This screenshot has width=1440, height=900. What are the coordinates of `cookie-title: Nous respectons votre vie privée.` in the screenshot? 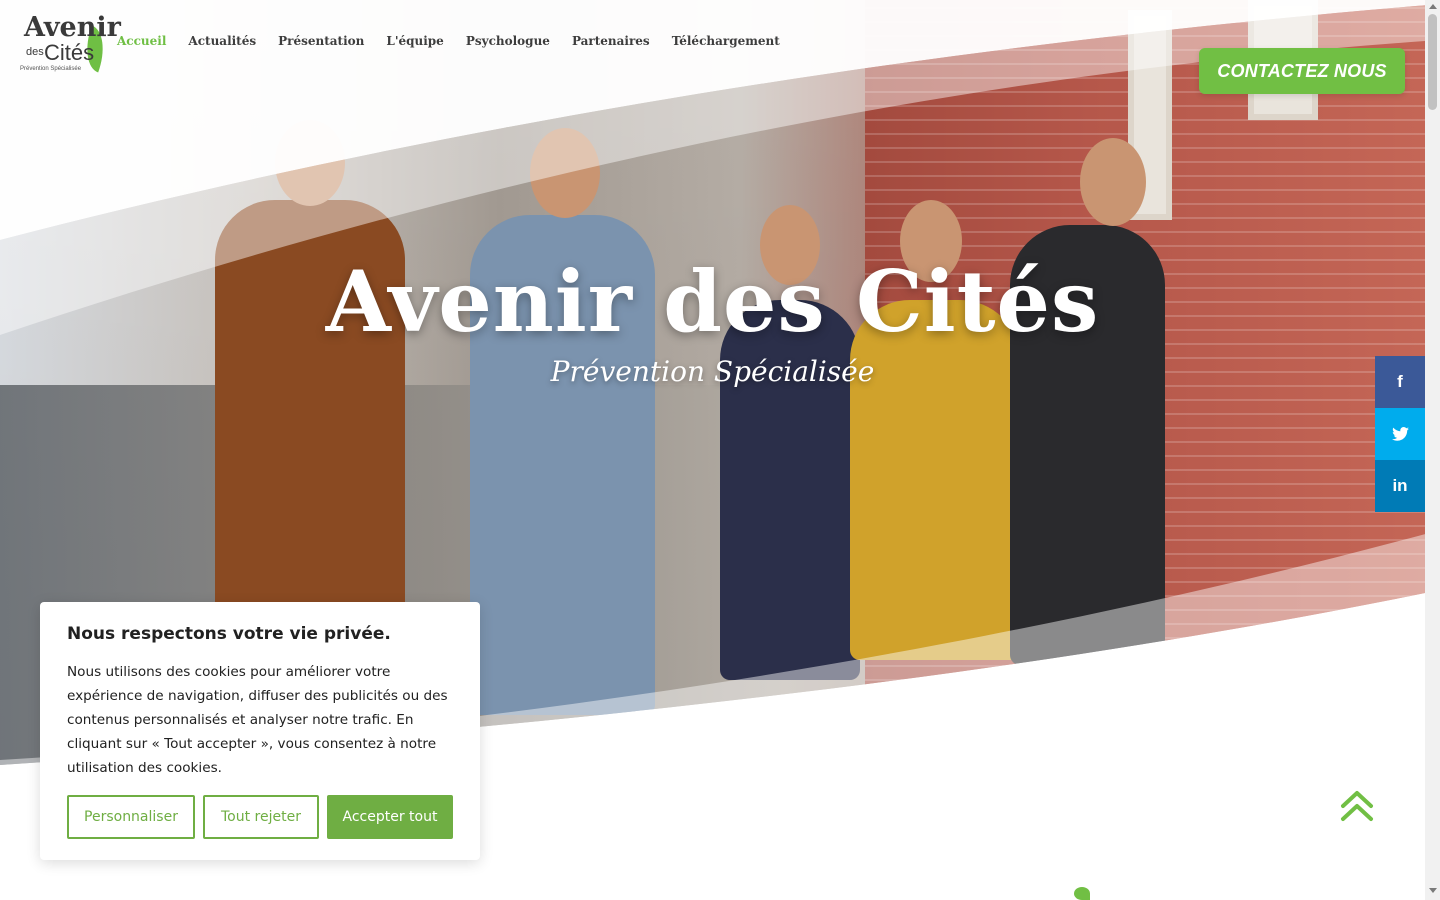 It's located at (229, 634).